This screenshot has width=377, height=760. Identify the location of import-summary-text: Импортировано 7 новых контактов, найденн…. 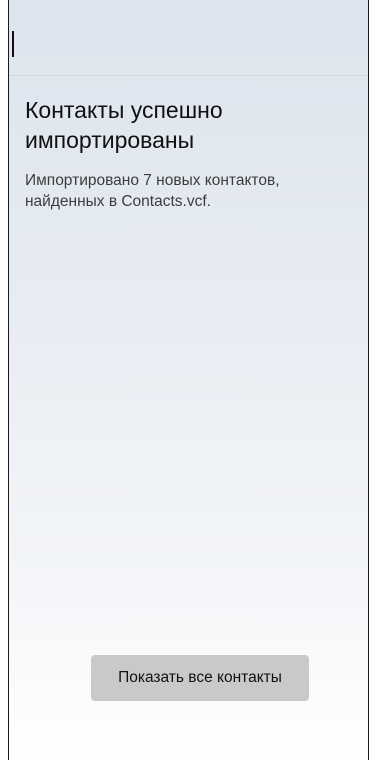
(152, 191).